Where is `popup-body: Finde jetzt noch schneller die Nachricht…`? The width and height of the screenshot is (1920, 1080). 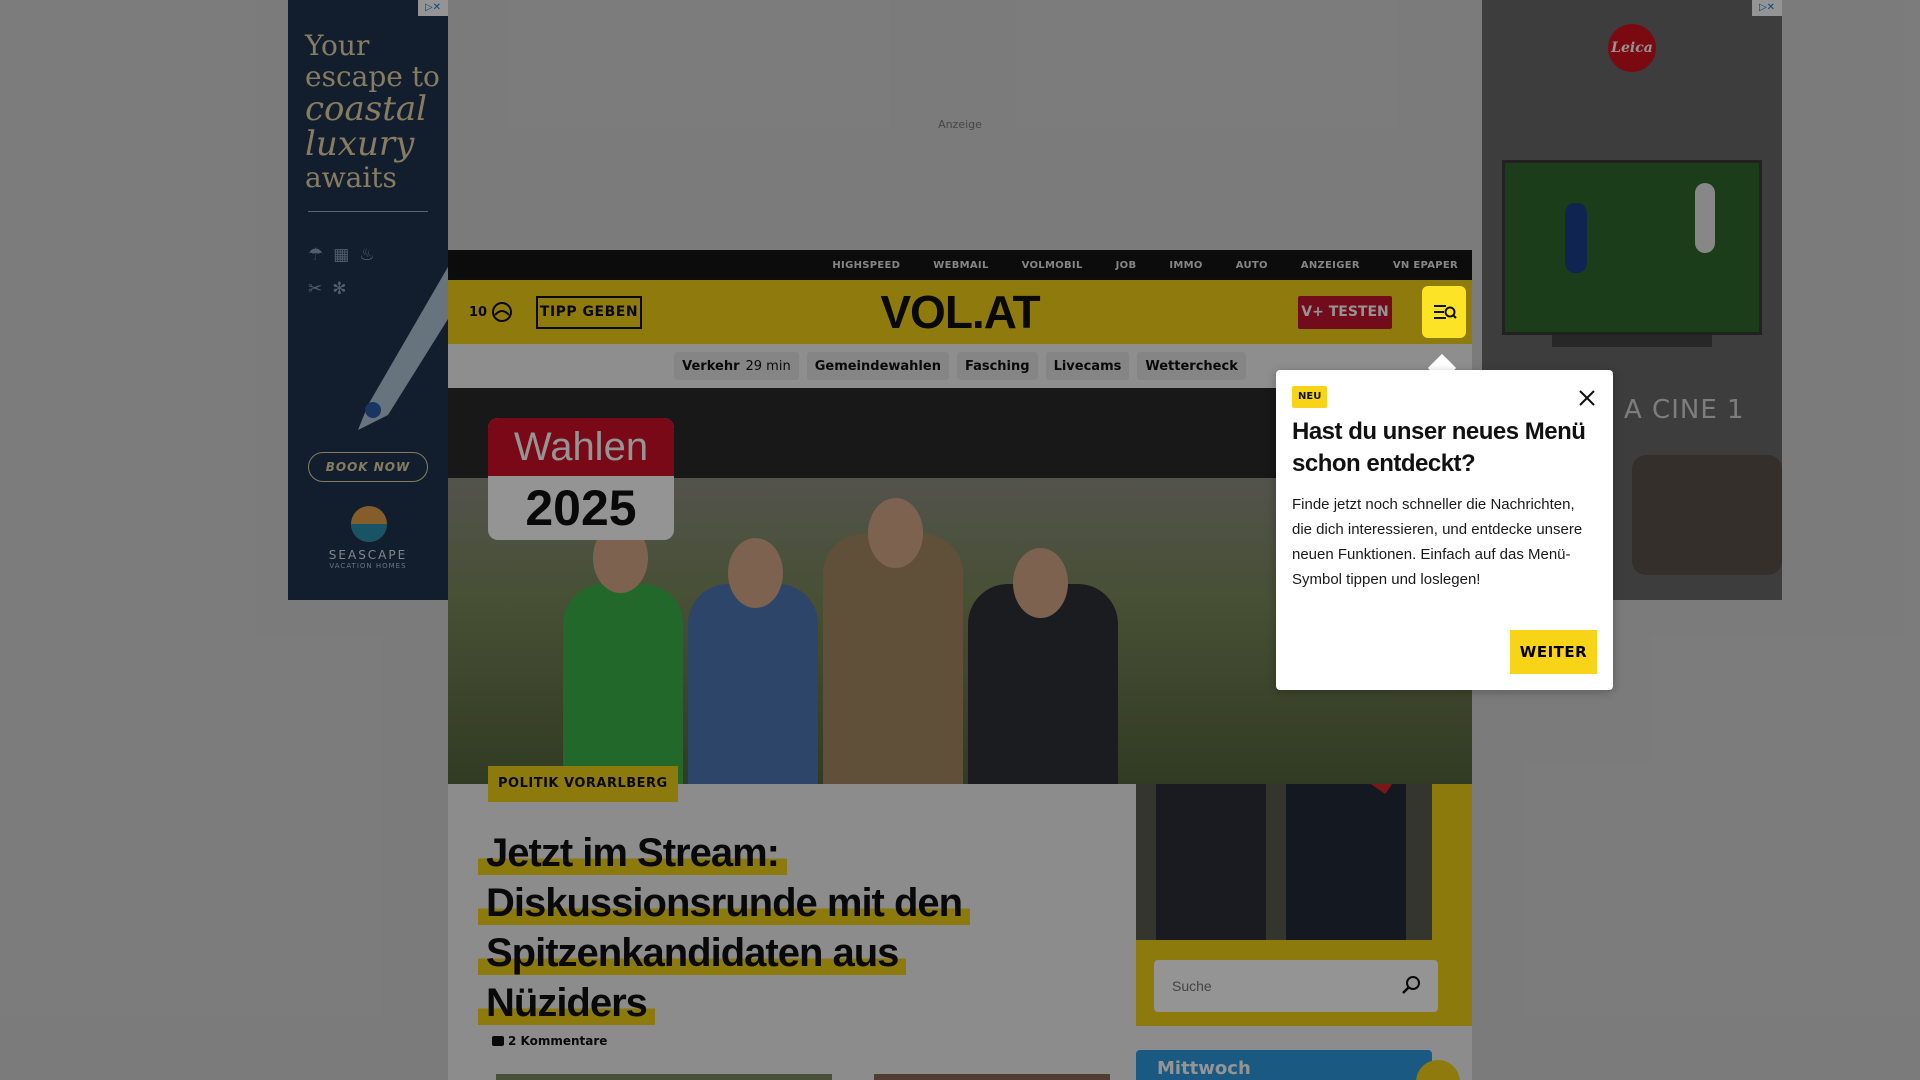 popup-body: Finde jetzt noch schneller die Nachricht… is located at coordinates (1437, 542).